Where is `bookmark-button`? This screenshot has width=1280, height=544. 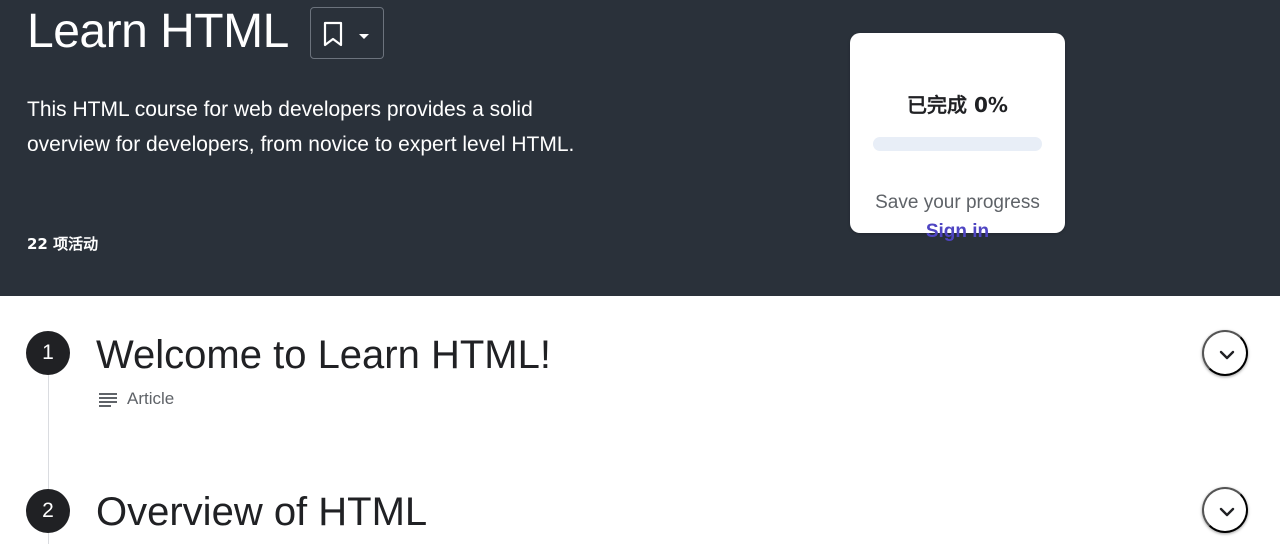 bookmark-button is located at coordinates (347, 33).